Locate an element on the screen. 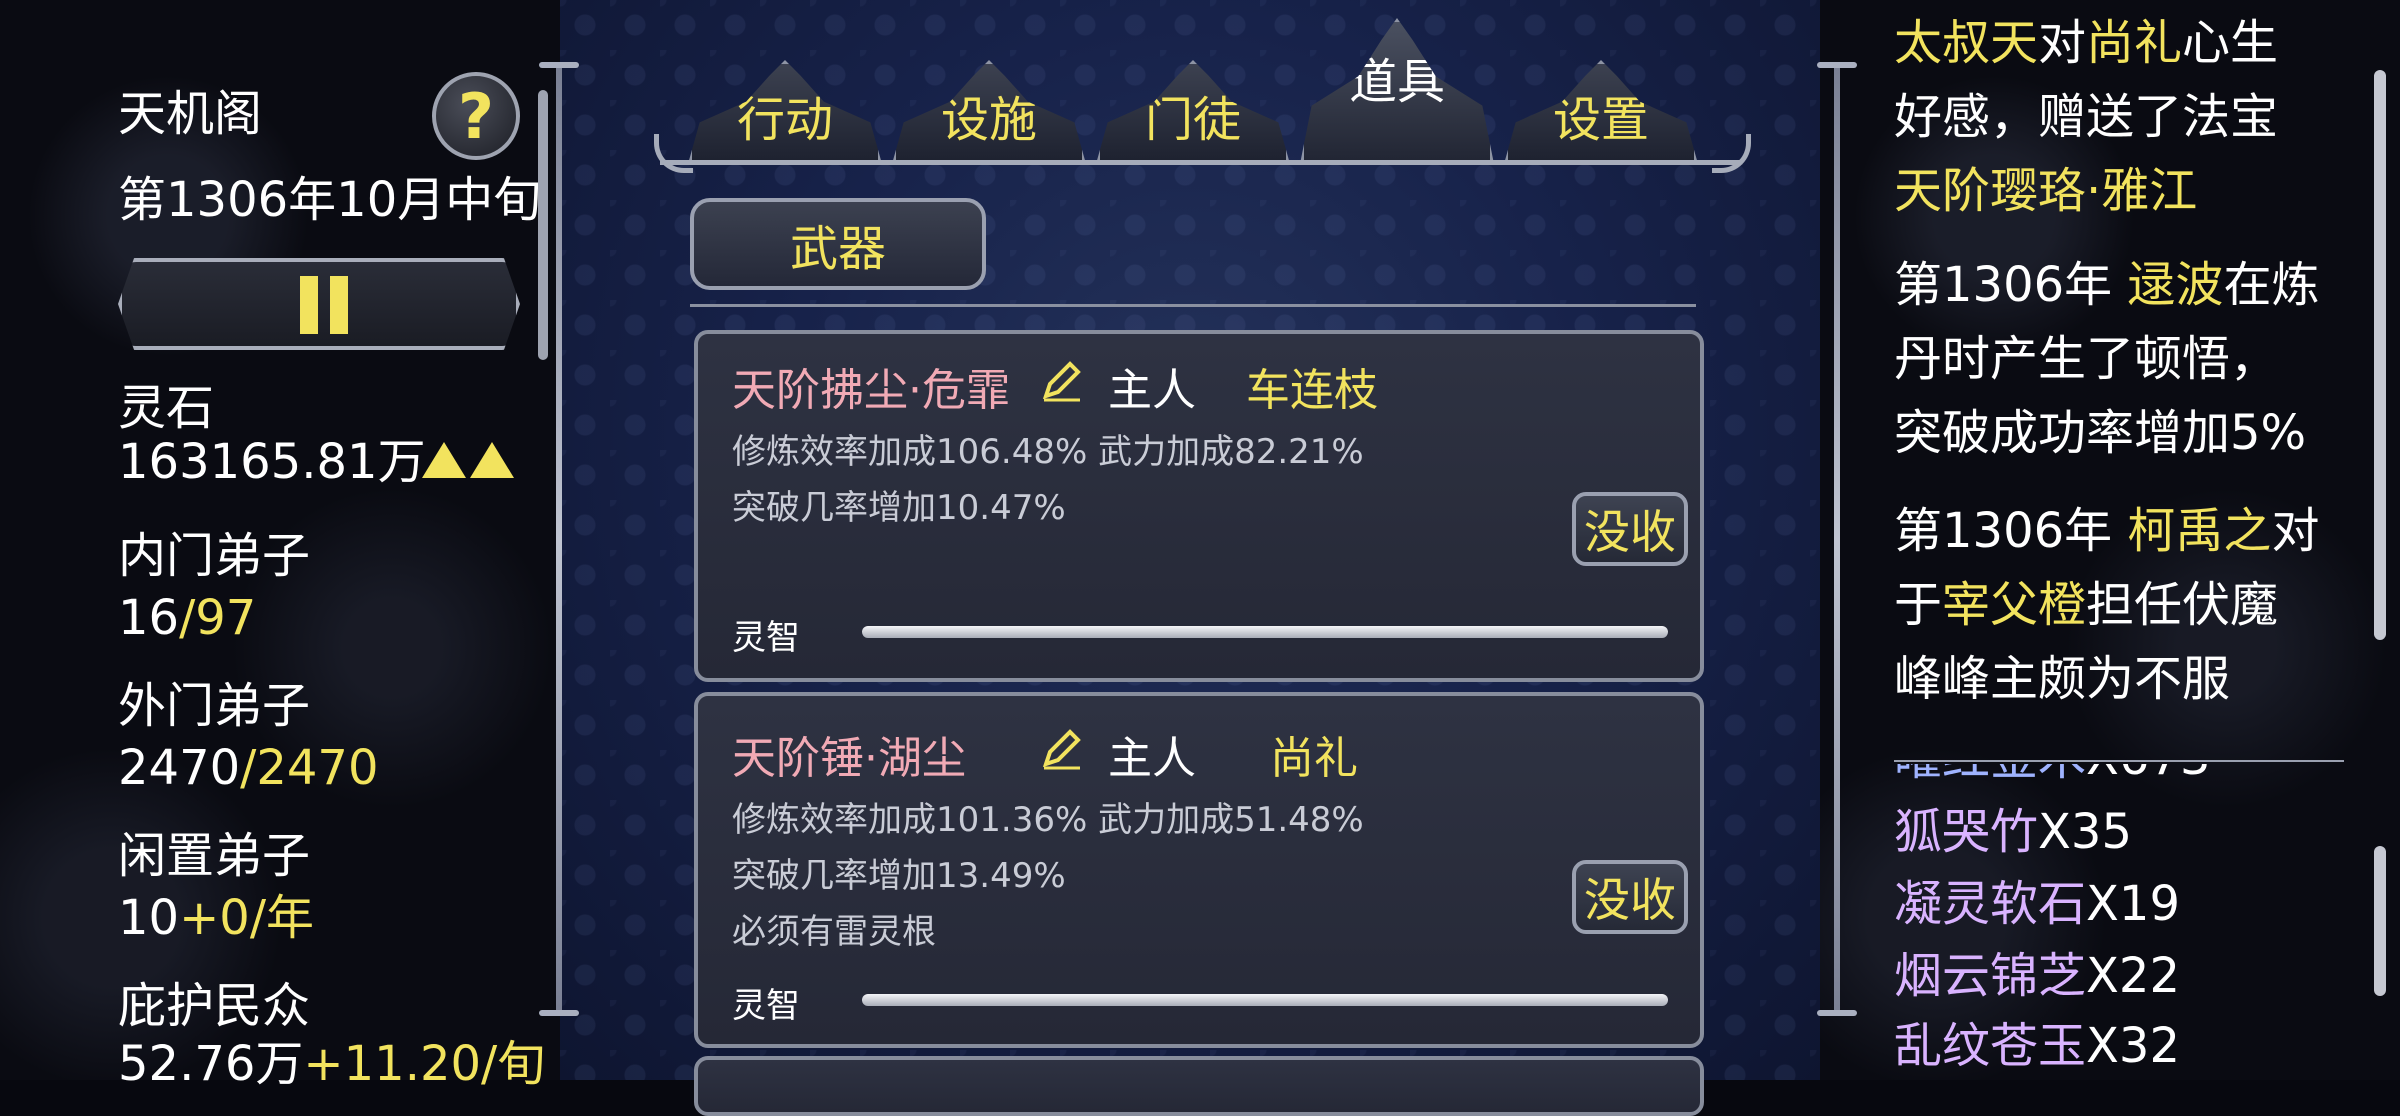 The image size is (2400, 1116). right-scroll-cap-bottom is located at coordinates (1837, 1013).